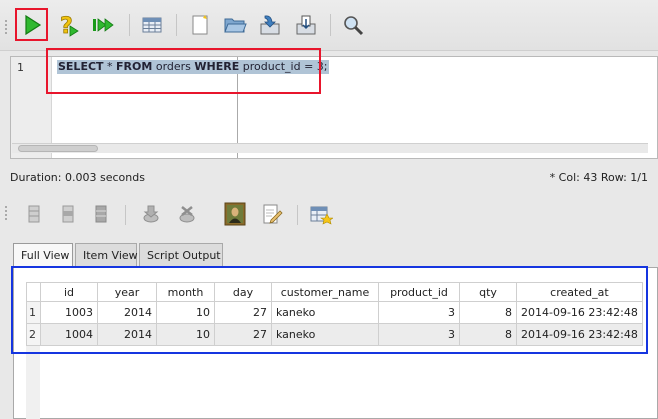 Image resolution: width=658 pixels, height=419 pixels. I want to click on column-icon, so click(101, 214).